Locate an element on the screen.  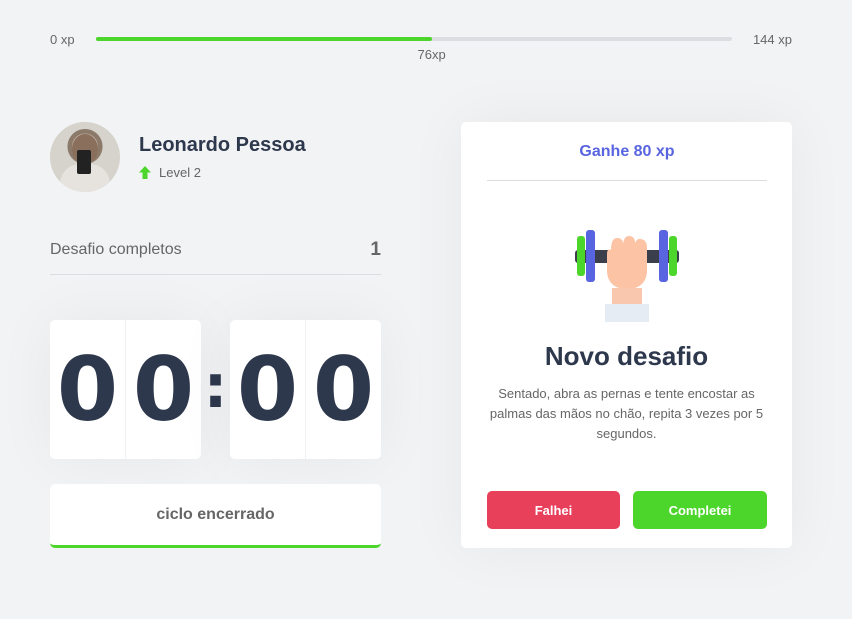
xp-max-label: 144 xp is located at coordinates (772, 39).